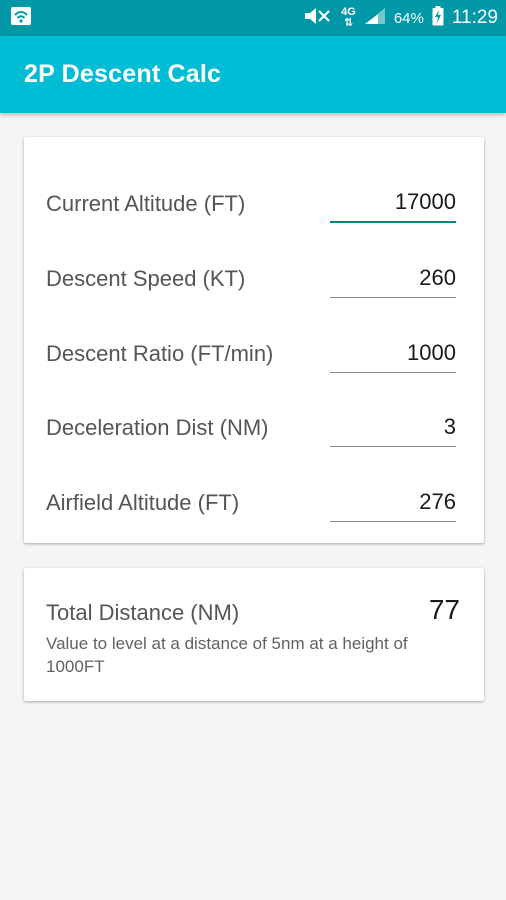 The image size is (506, 900). I want to click on deceleration-dist-label: Deceleration Dist (NM), so click(157, 427).